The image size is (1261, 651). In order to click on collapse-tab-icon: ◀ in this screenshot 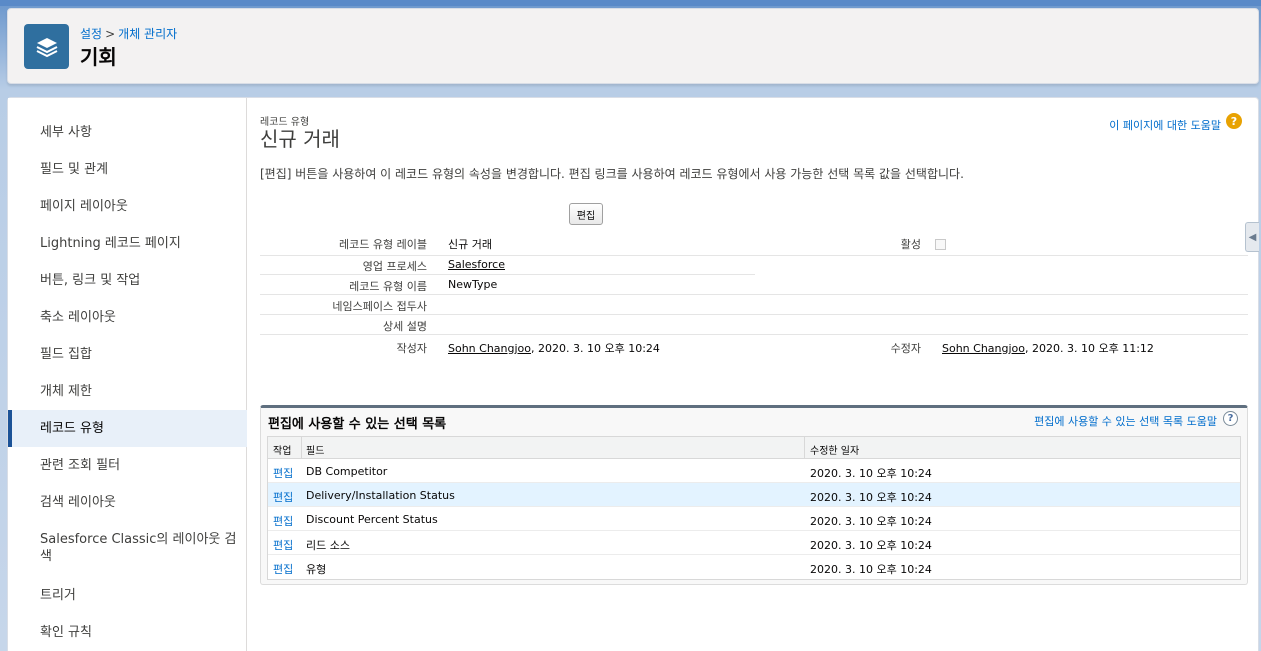, I will do `click(1252, 237)`.